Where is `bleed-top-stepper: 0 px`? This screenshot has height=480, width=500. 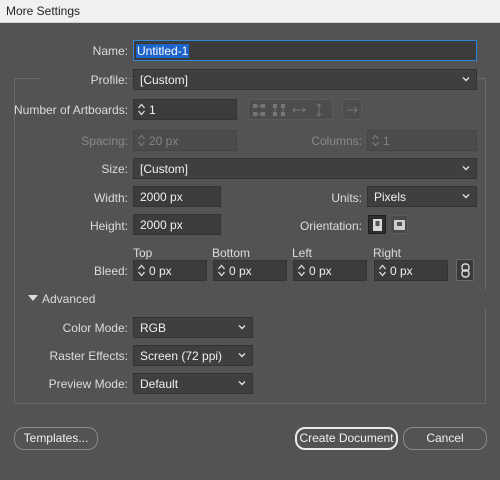
bleed-top-stepper: 0 px is located at coordinates (170, 270).